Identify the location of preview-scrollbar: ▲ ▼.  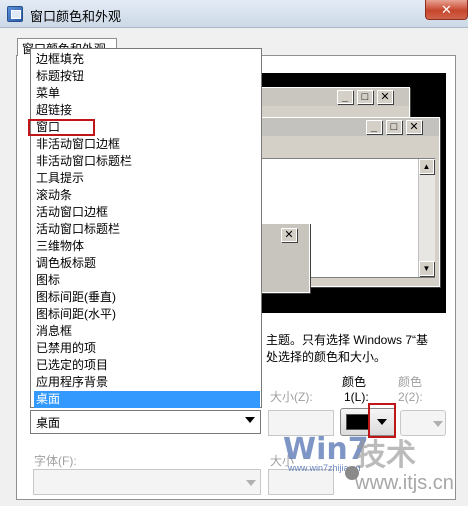
(426, 218).